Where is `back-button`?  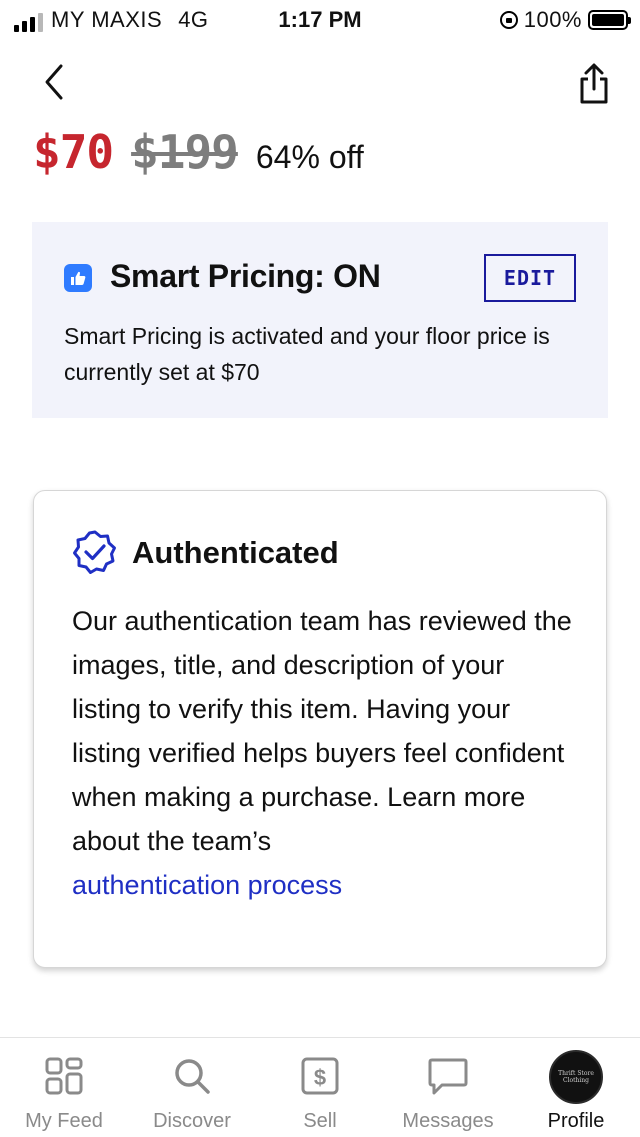 back-button is located at coordinates (55, 82).